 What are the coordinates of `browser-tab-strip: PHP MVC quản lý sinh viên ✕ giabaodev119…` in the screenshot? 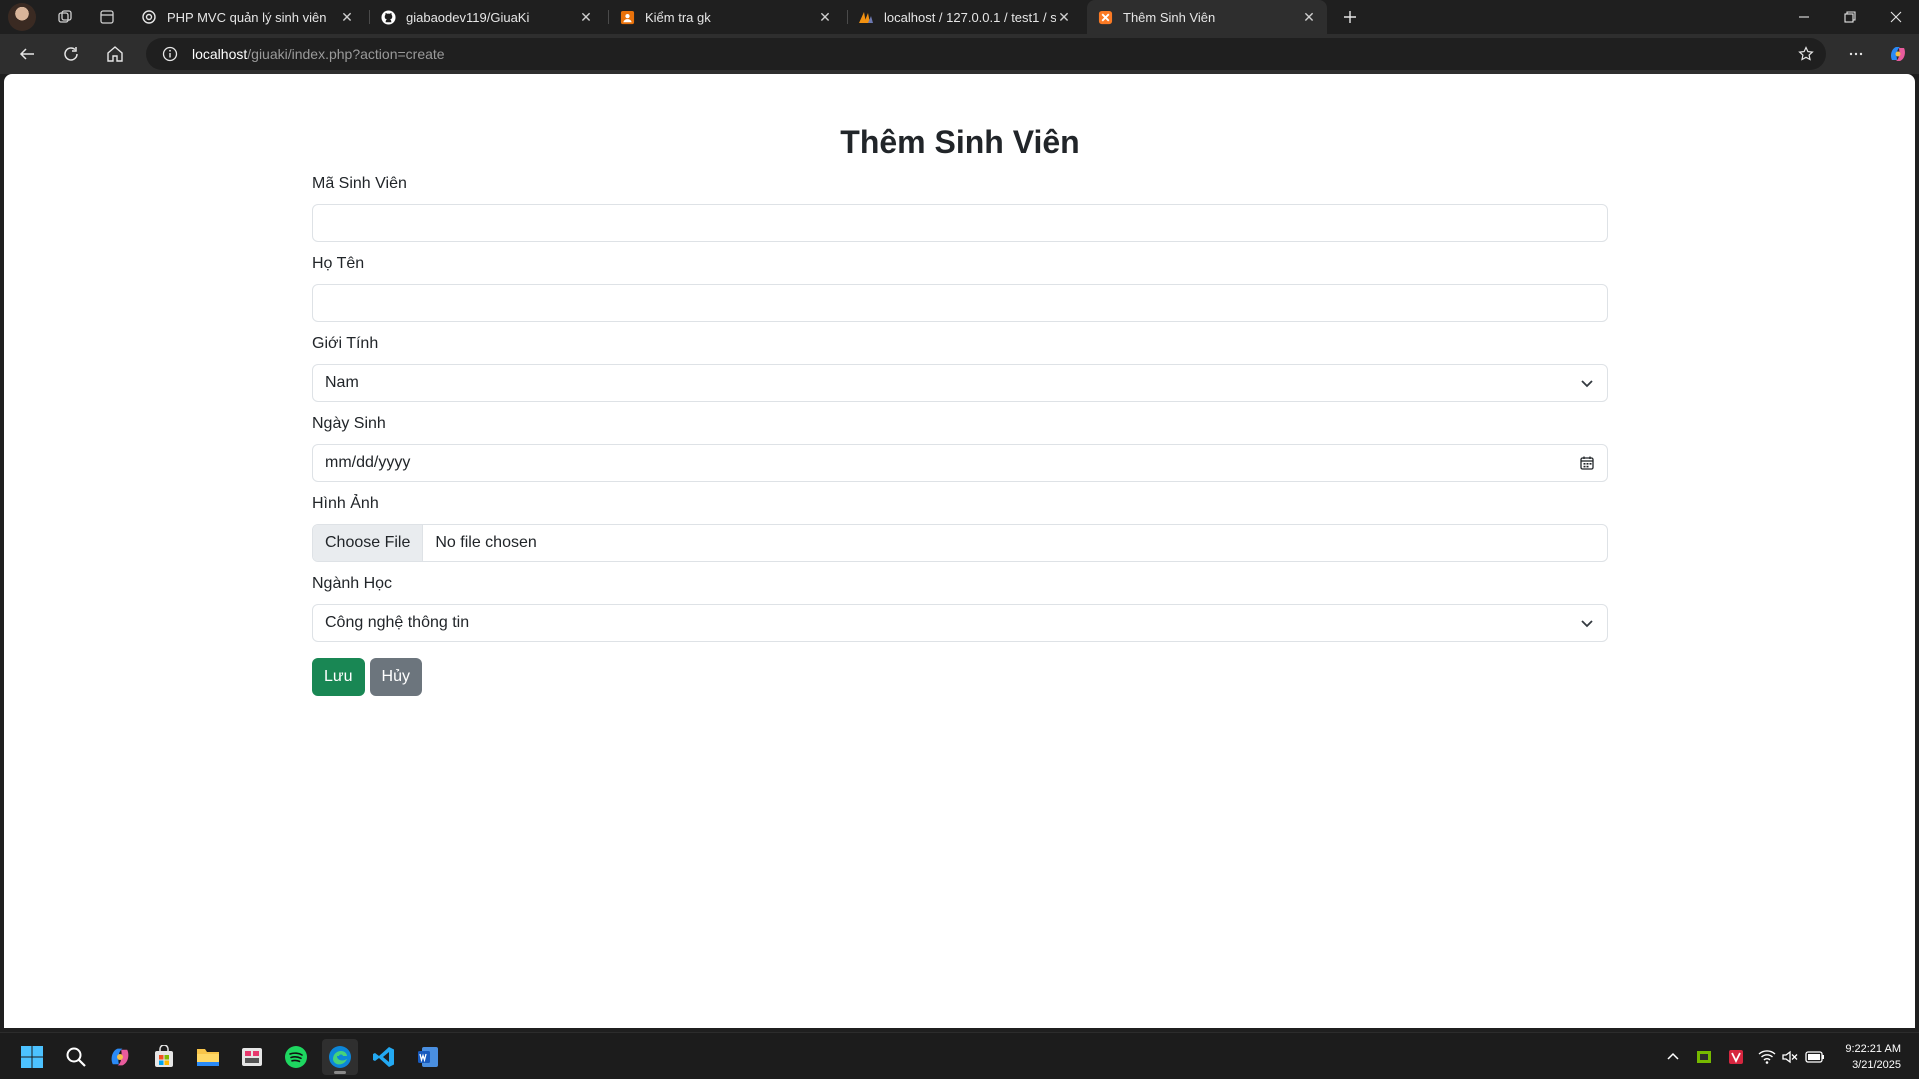 It's located at (959, 17).